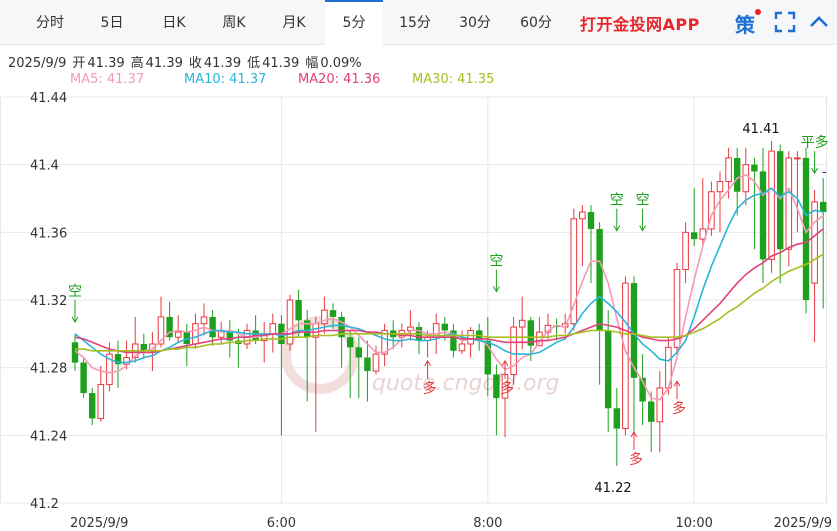 Image resolution: width=837 pixels, height=531 pixels. Describe the element at coordinates (48, 98) in the screenshot. I see `y-tick-label: 41.44` at that location.